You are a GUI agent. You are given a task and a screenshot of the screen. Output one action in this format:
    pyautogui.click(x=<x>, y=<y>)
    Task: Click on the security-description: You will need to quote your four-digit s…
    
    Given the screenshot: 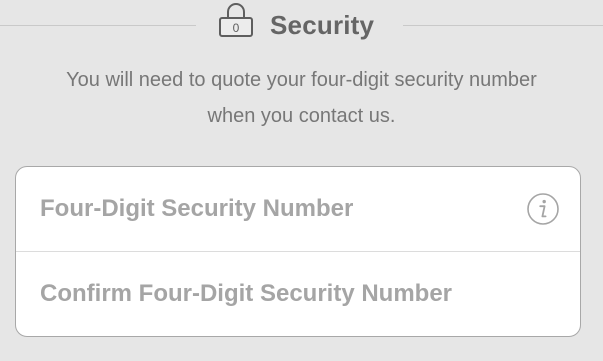 What is the action you would take?
    pyautogui.click(x=301, y=98)
    